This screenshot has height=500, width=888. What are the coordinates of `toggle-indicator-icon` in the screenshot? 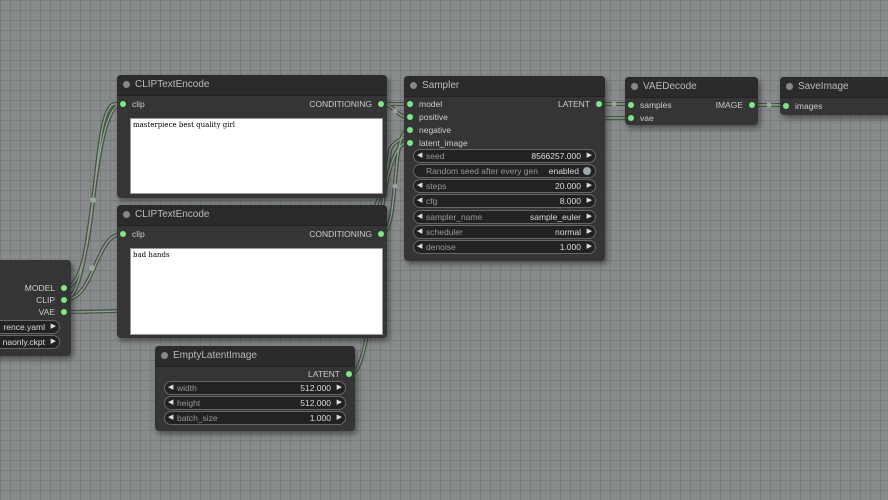 It's located at (587, 171).